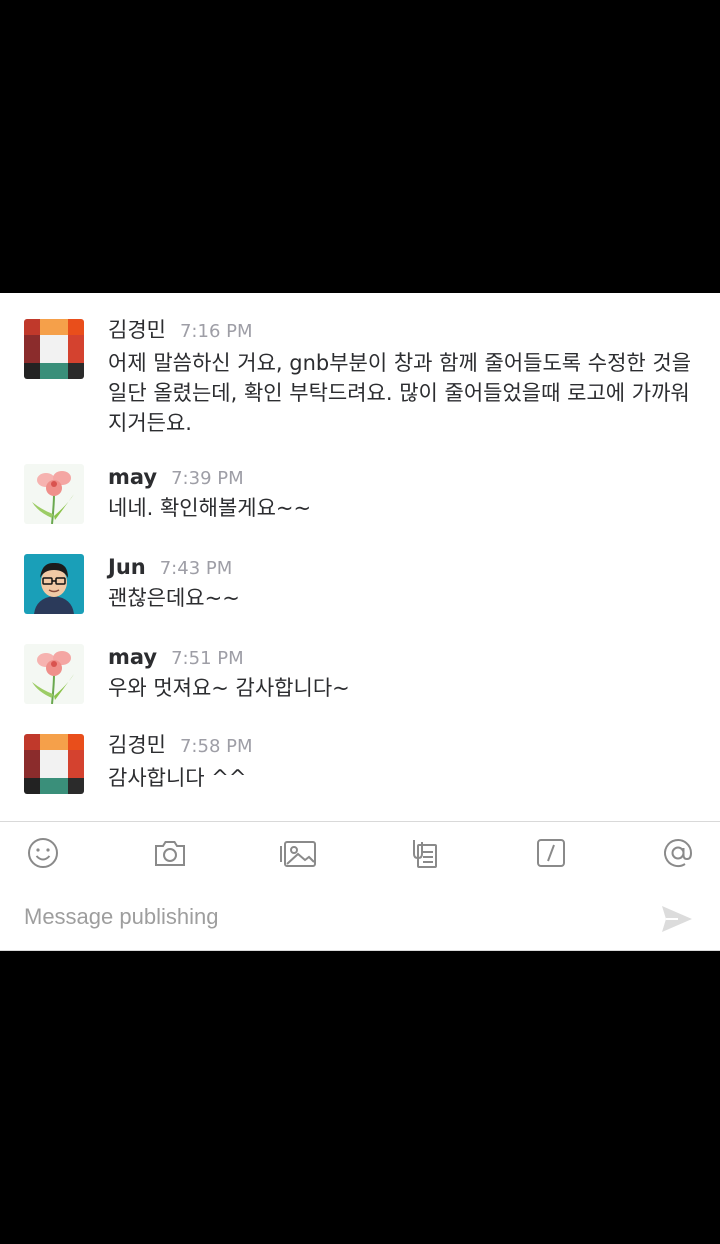  Describe the element at coordinates (551, 853) in the screenshot. I see `slash-command-icon` at that location.